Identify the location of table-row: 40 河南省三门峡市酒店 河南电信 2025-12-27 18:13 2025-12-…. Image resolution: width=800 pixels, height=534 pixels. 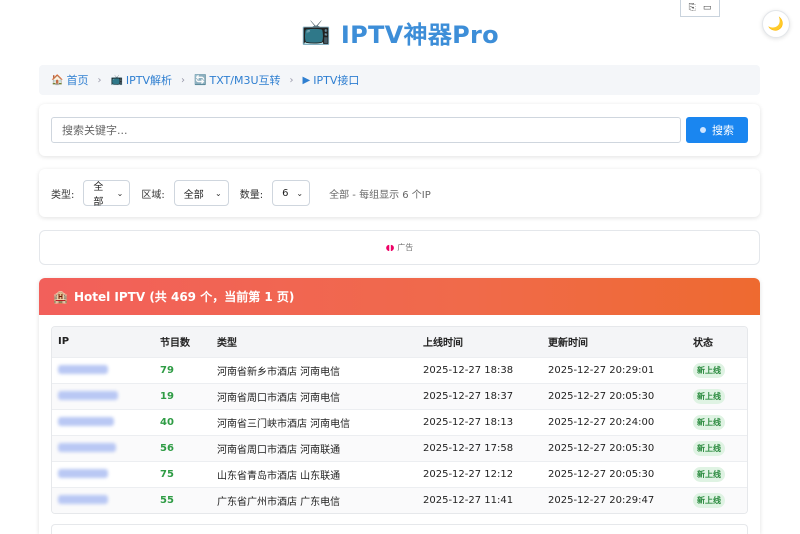
(399, 421).